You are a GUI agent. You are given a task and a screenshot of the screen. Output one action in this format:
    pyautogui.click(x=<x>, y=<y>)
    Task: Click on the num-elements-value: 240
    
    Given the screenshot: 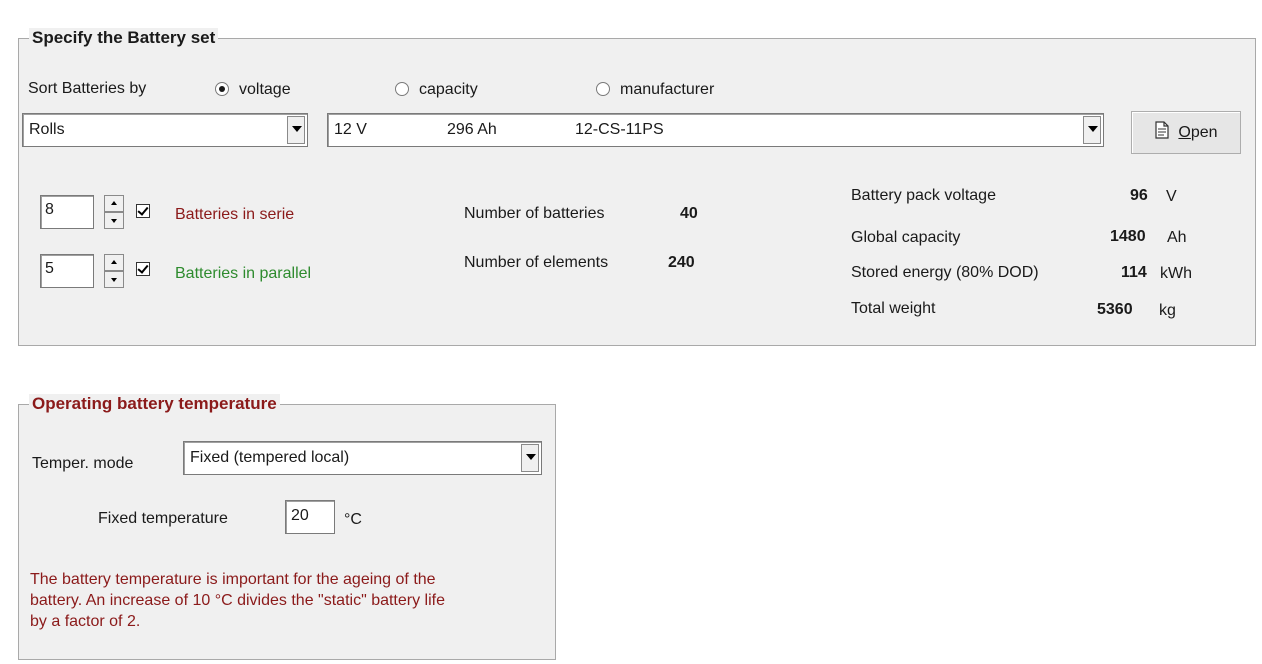 What is the action you would take?
    pyautogui.click(x=681, y=262)
    